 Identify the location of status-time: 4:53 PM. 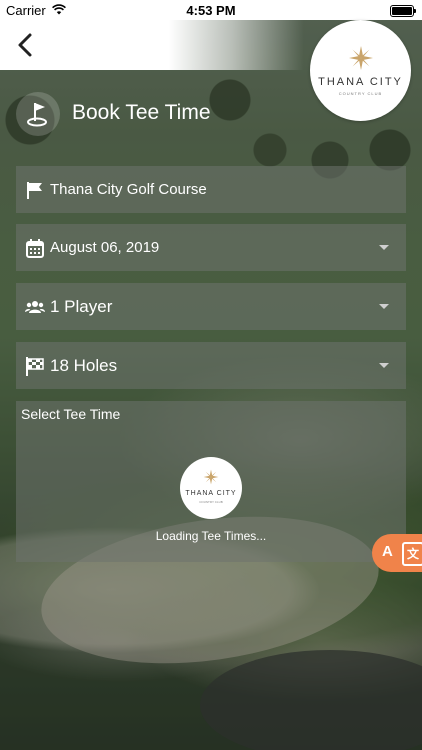
(211, 10).